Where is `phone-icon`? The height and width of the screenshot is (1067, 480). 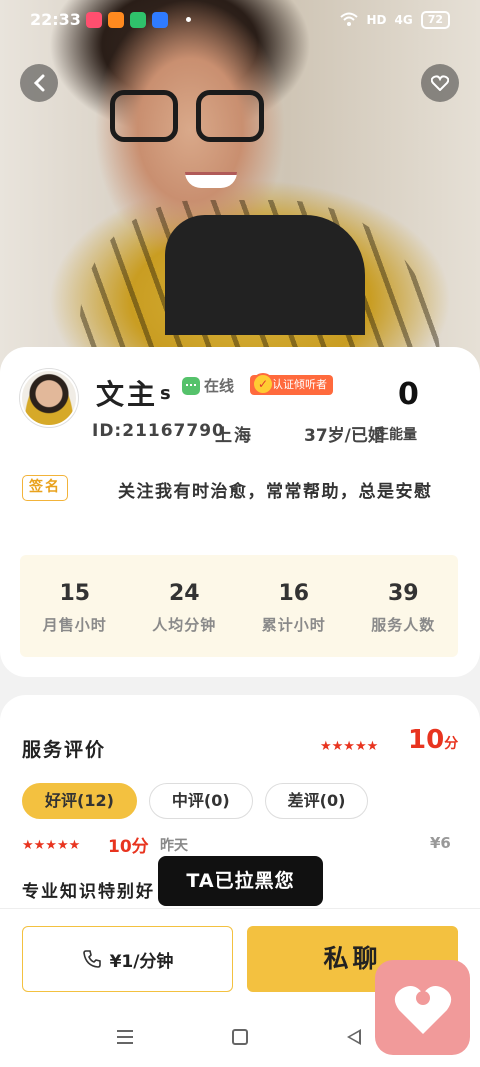
phone-icon is located at coordinates (91, 959).